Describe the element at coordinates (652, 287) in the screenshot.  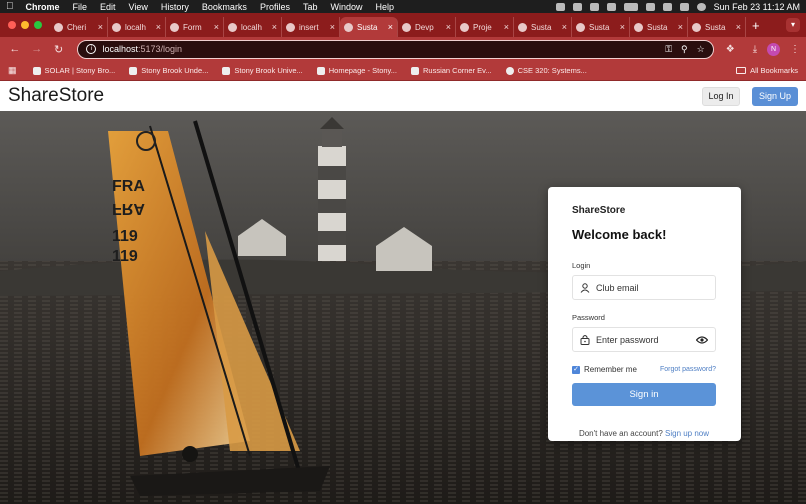
I see `login-input` at that location.